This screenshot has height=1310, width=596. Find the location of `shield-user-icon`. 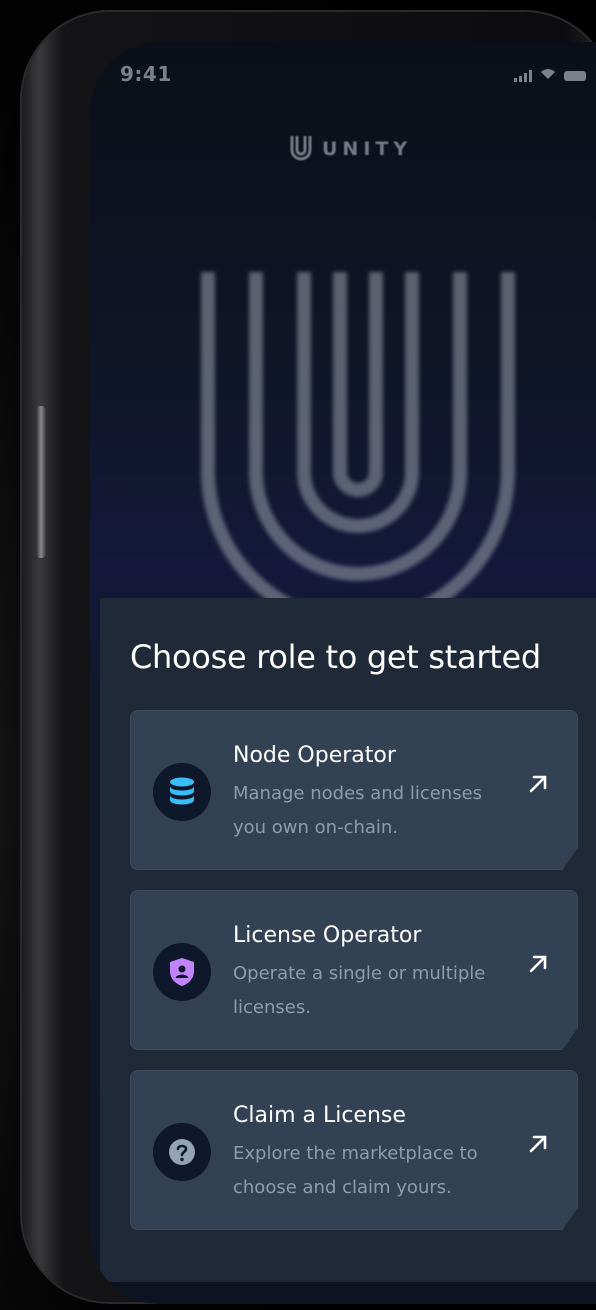

shield-user-icon is located at coordinates (182, 972).